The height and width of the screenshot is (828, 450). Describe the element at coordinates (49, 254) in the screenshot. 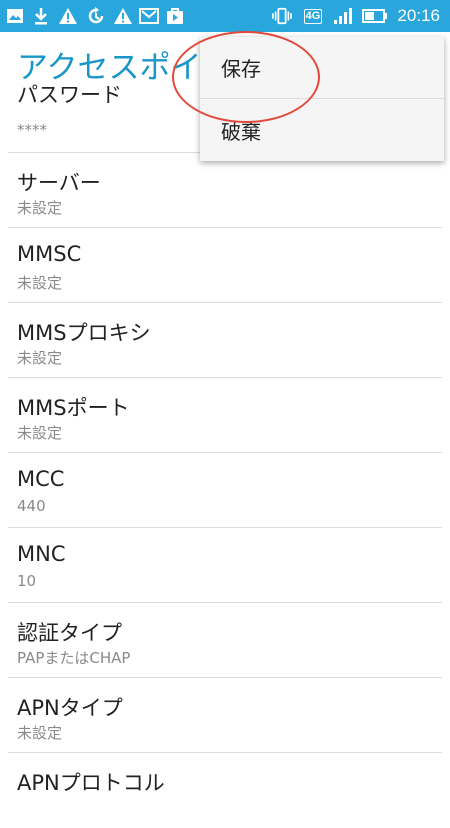

I see `pref-title: MMSC` at that location.